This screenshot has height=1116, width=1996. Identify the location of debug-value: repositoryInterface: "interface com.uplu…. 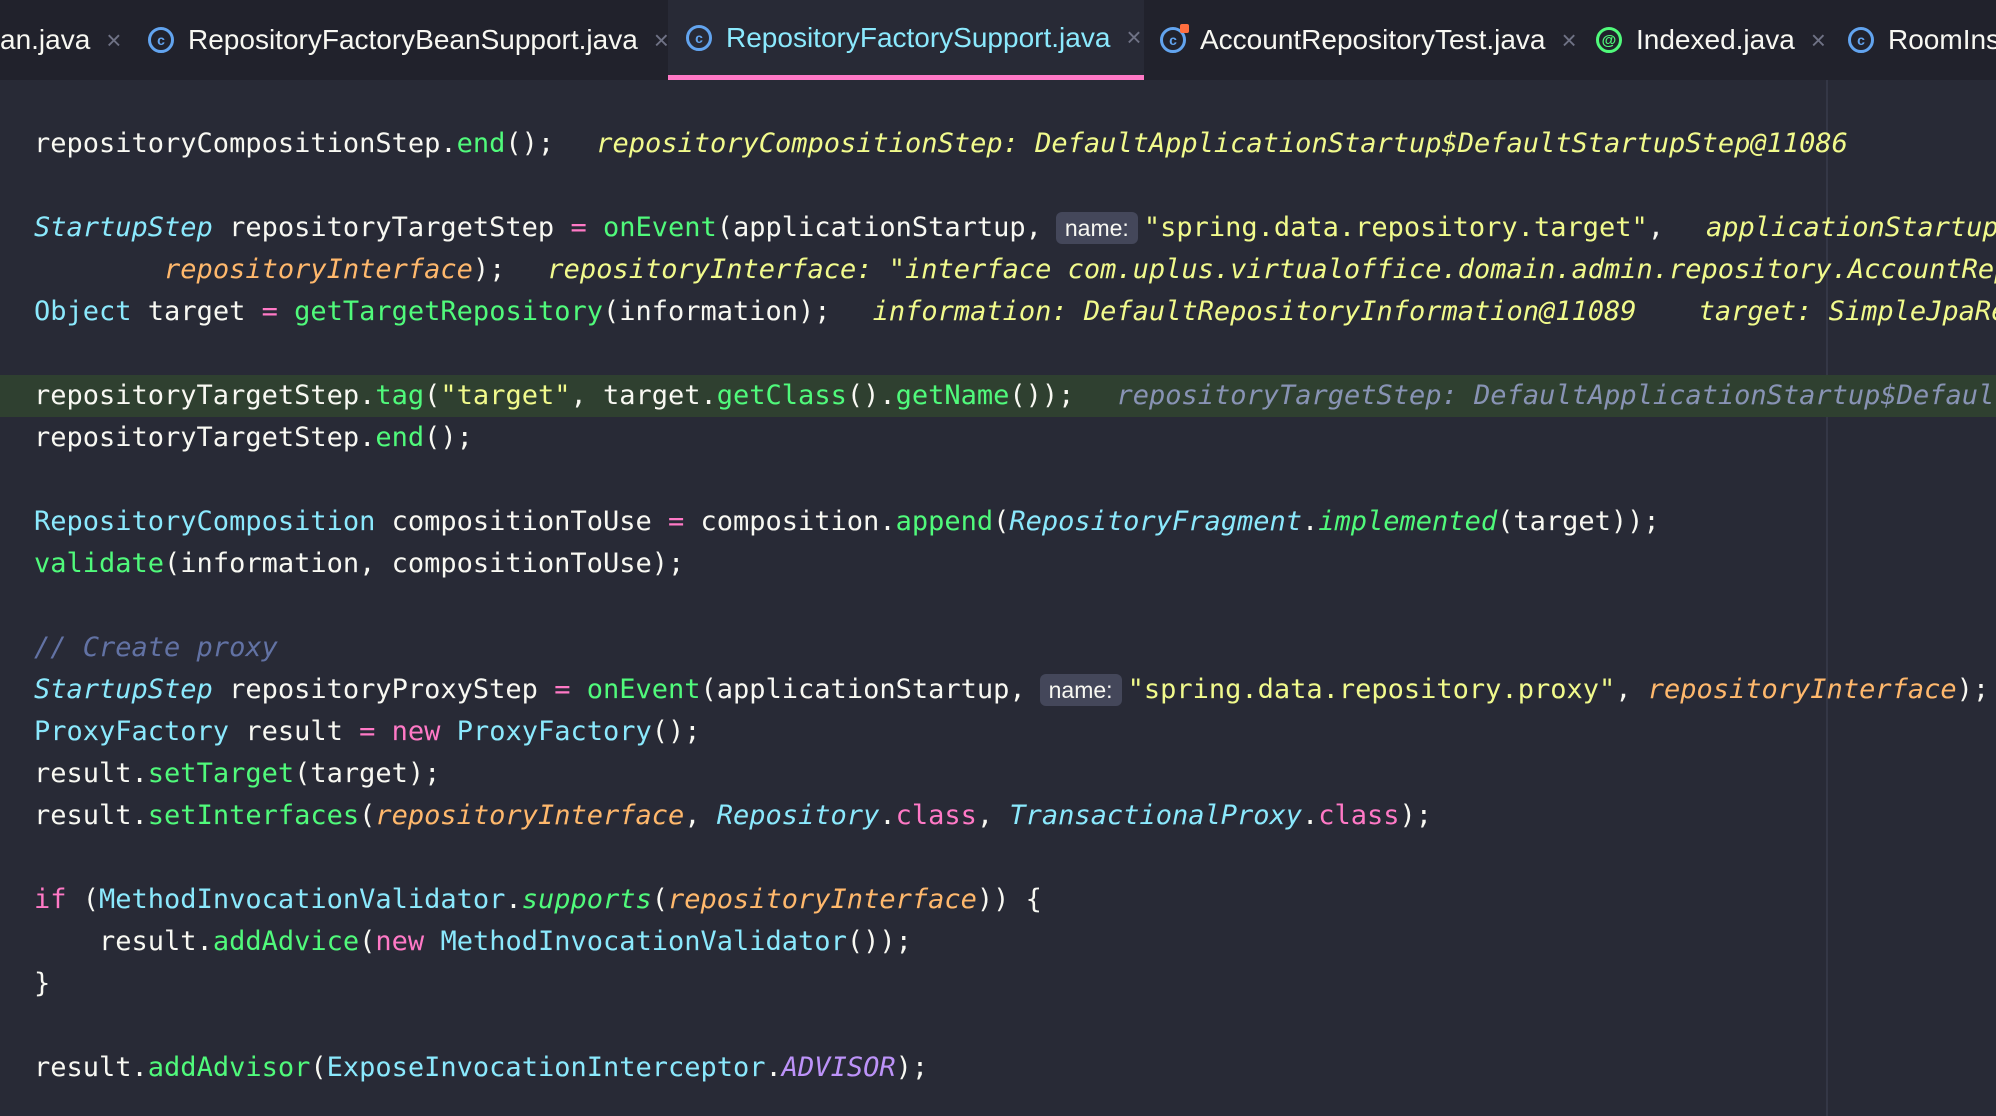
(1271, 269).